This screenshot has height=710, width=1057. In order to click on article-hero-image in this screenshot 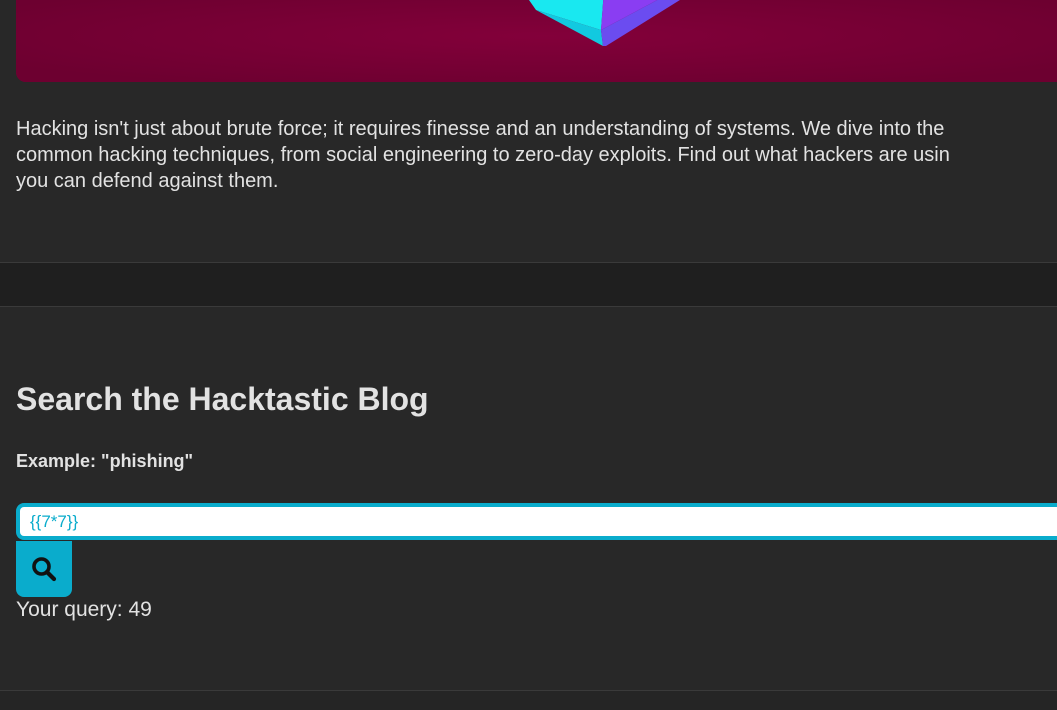, I will do `click(536, 41)`.